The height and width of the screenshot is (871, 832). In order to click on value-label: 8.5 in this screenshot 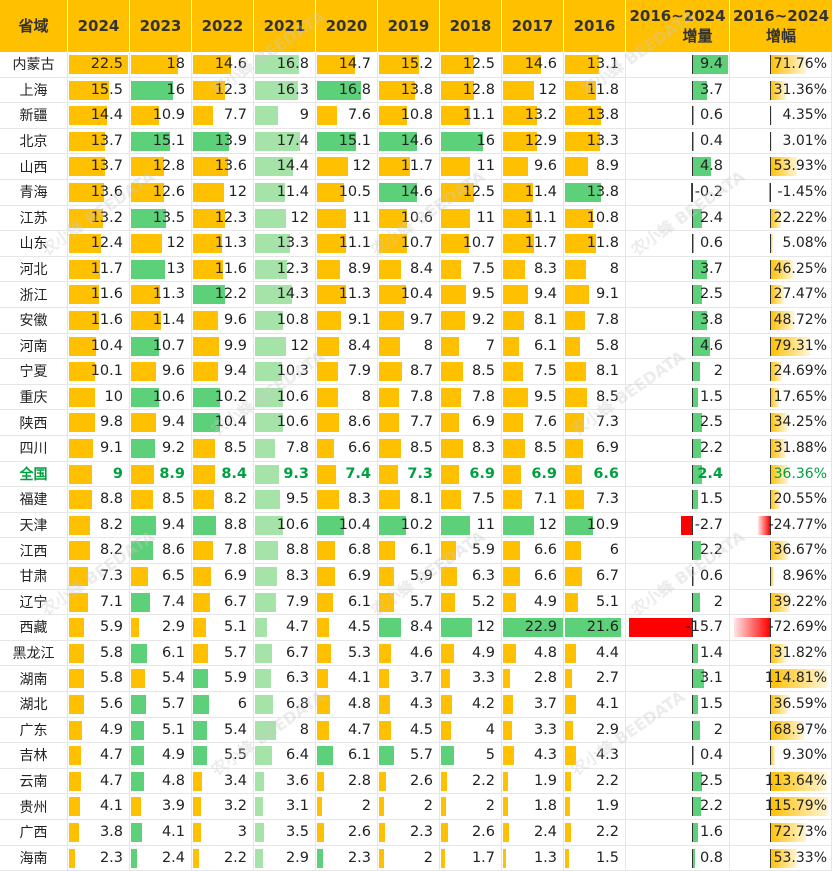, I will do `click(173, 499)`.